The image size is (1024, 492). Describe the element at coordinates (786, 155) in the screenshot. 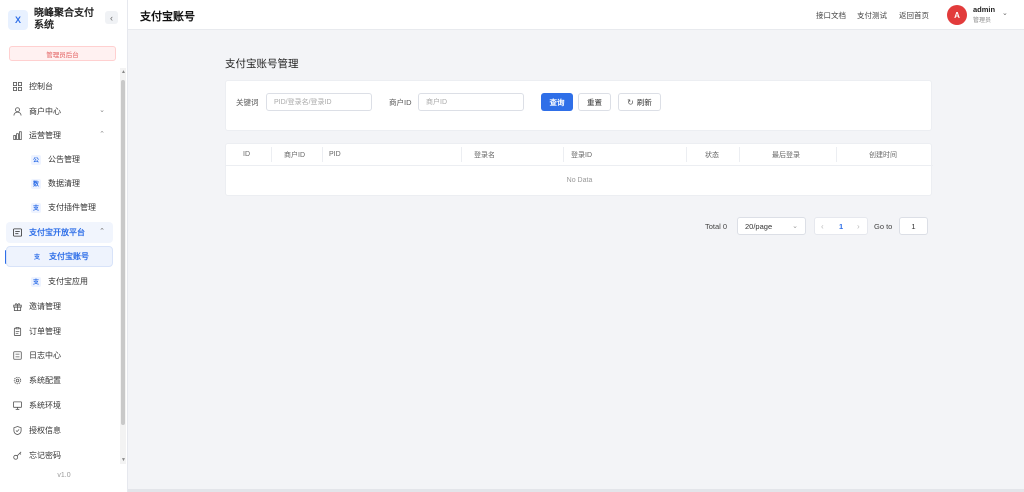

I see `column-header: 最后登录` at that location.